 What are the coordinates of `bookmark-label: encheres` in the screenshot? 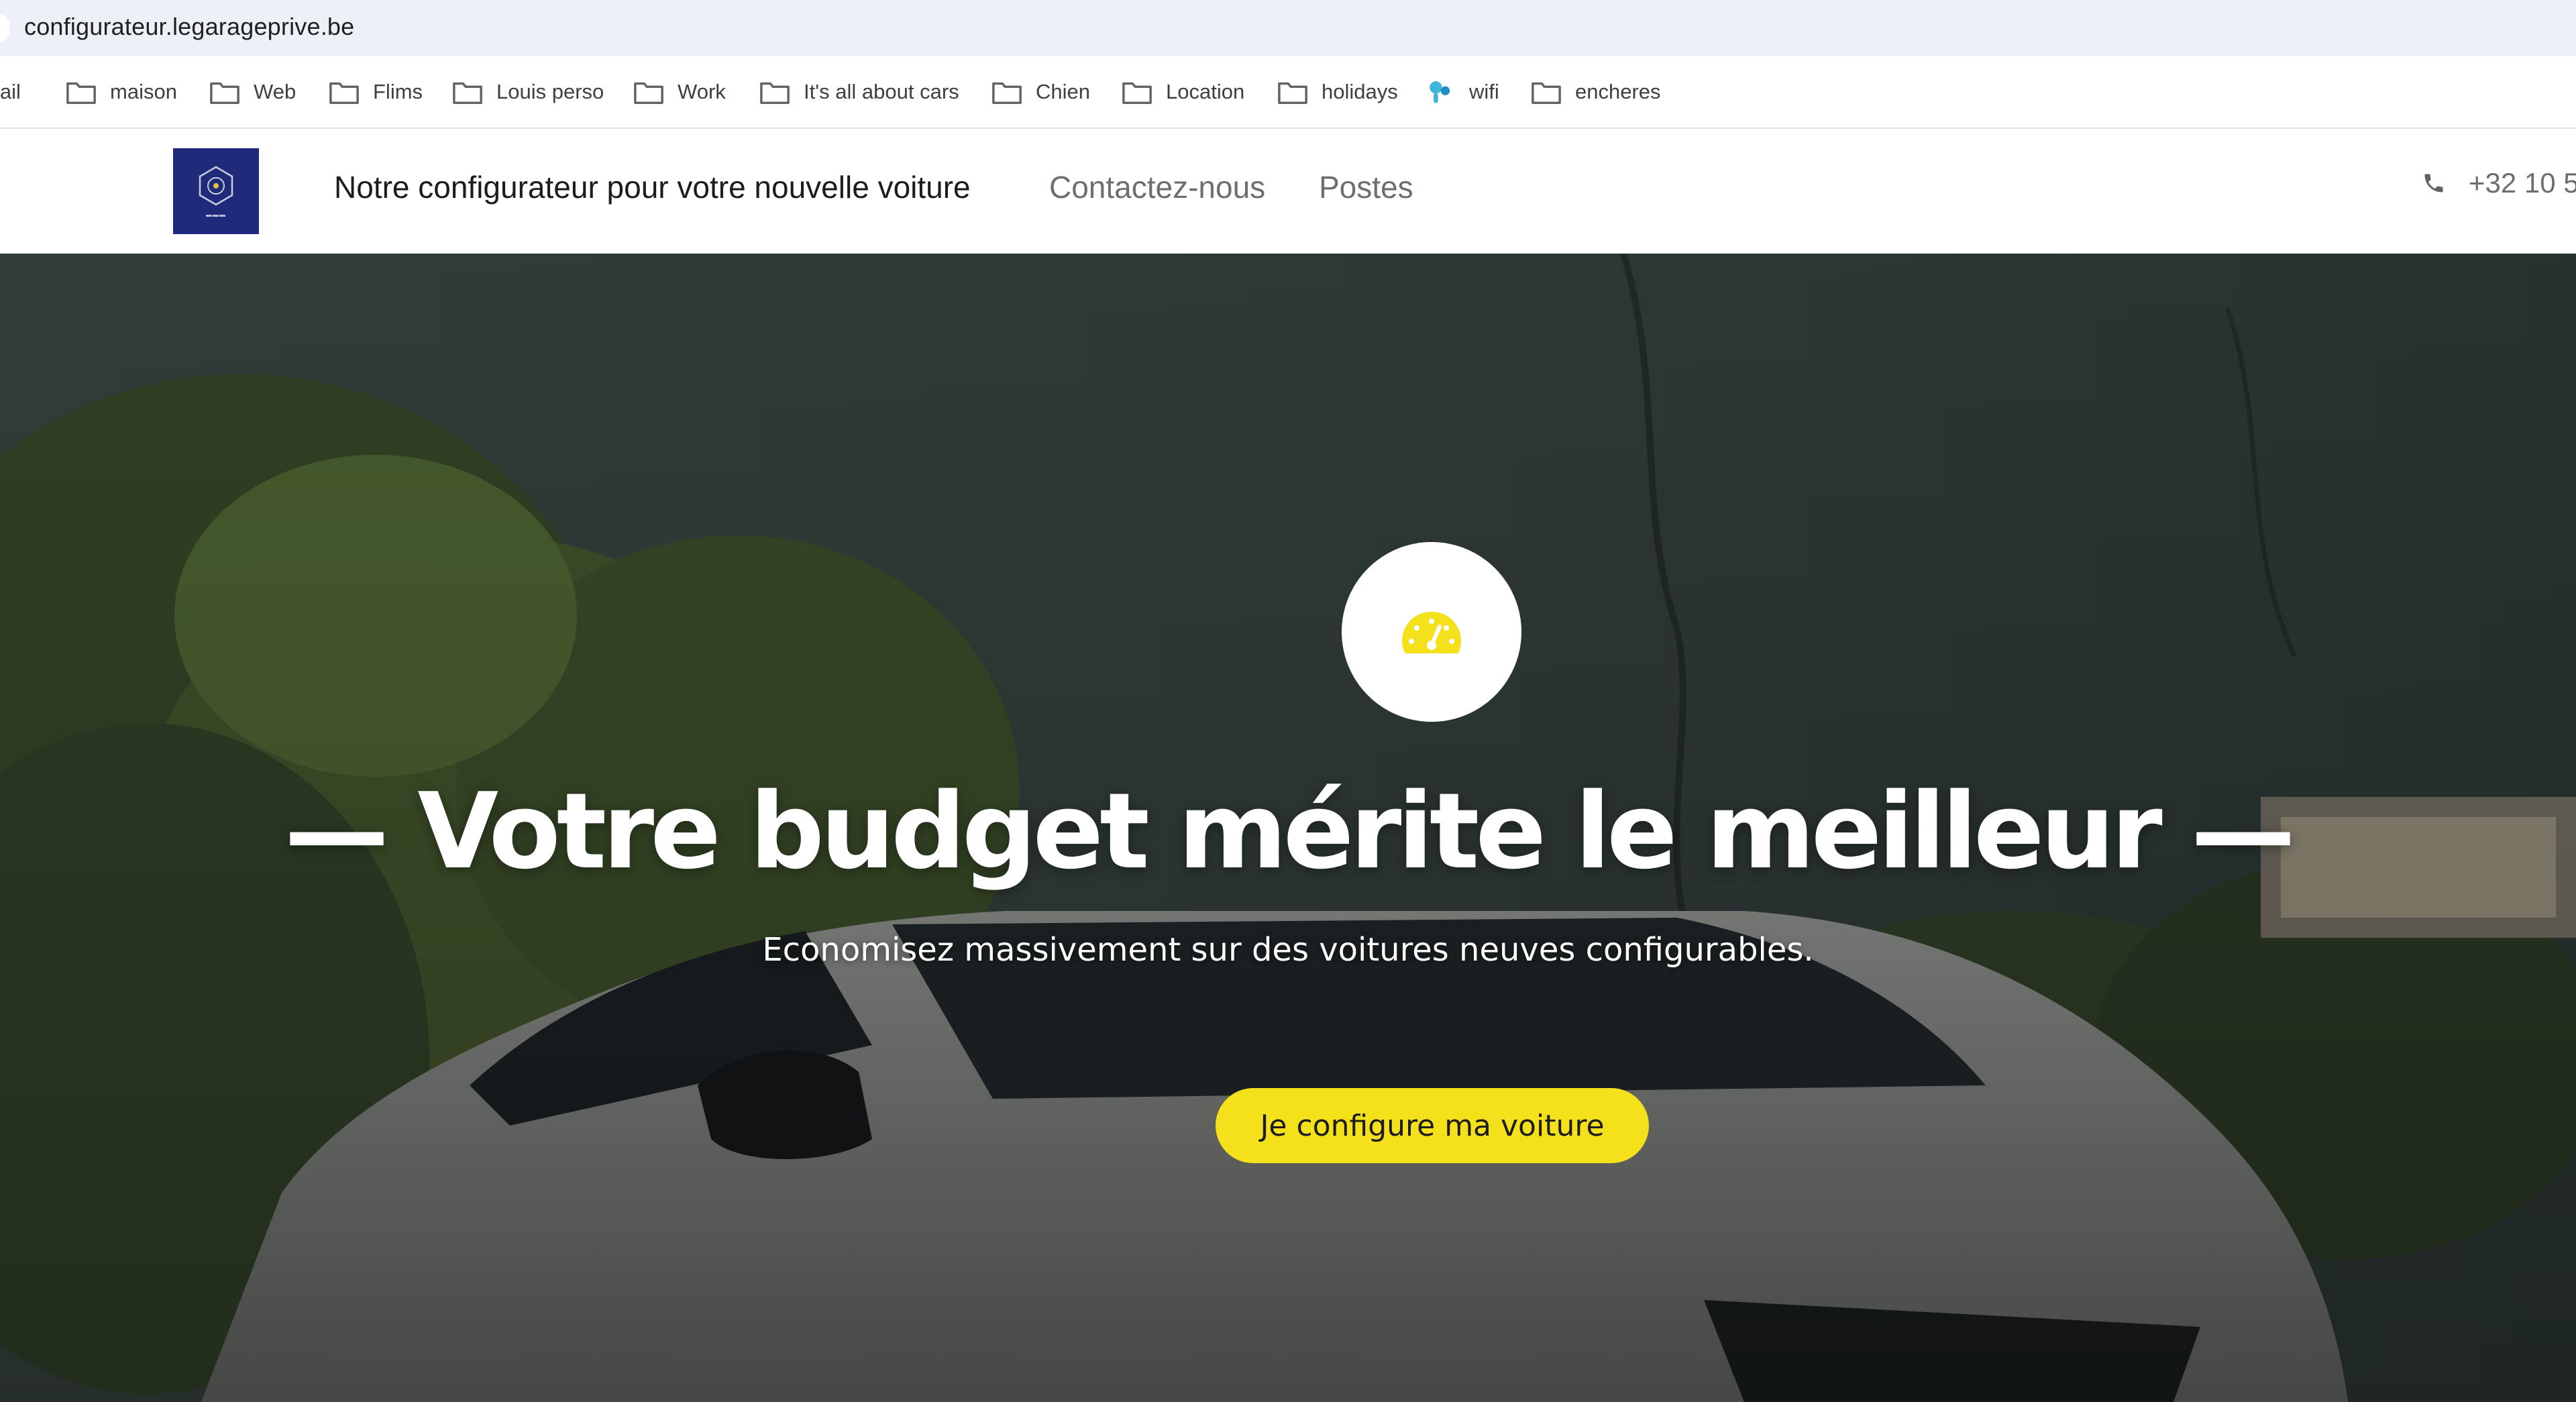 It's located at (1618, 91).